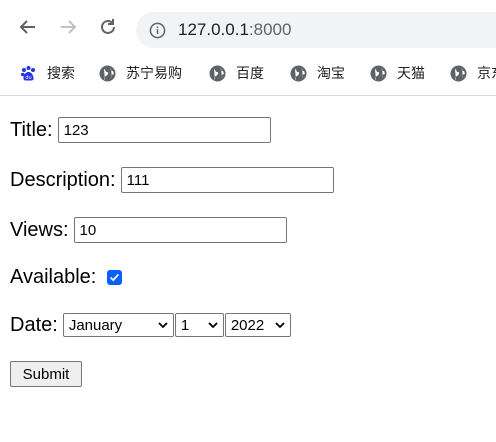 Image resolution: width=496 pixels, height=442 pixels. What do you see at coordinates (157, 30) in the screenshot?
I see `info-icon` at bounding box center [157, 30].